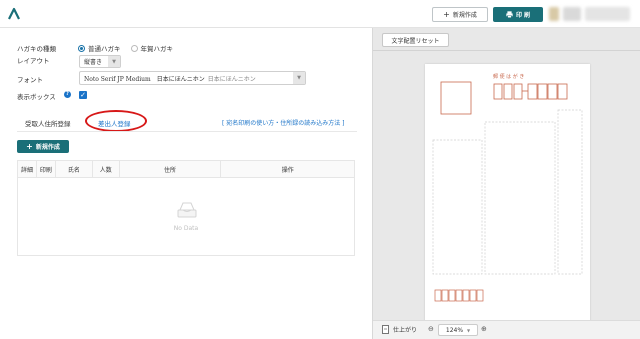 Image resolution: width=640 pixels, height=339 pixels. Describe the element at coordinates (454, 330) in the screenshot. I see `zoom-value: 124%` at that location.